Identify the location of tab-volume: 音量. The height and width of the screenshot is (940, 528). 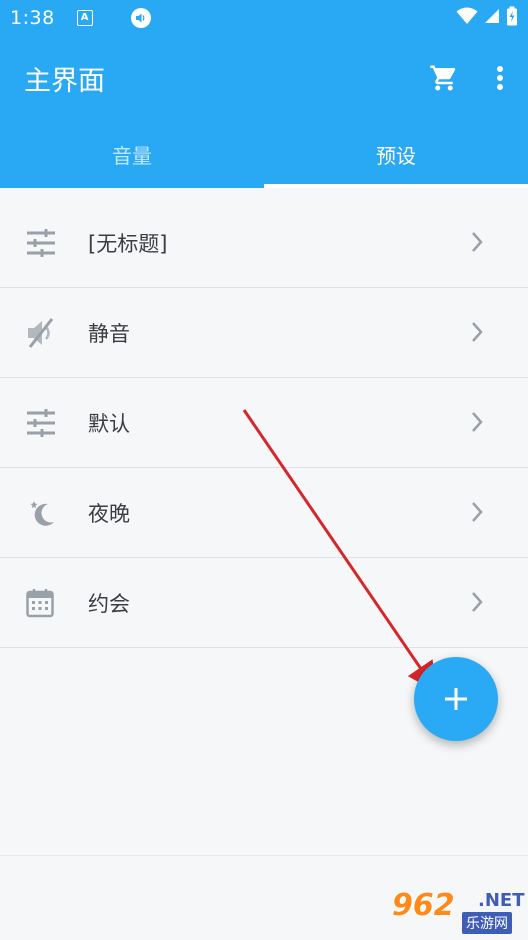
(132, 154).